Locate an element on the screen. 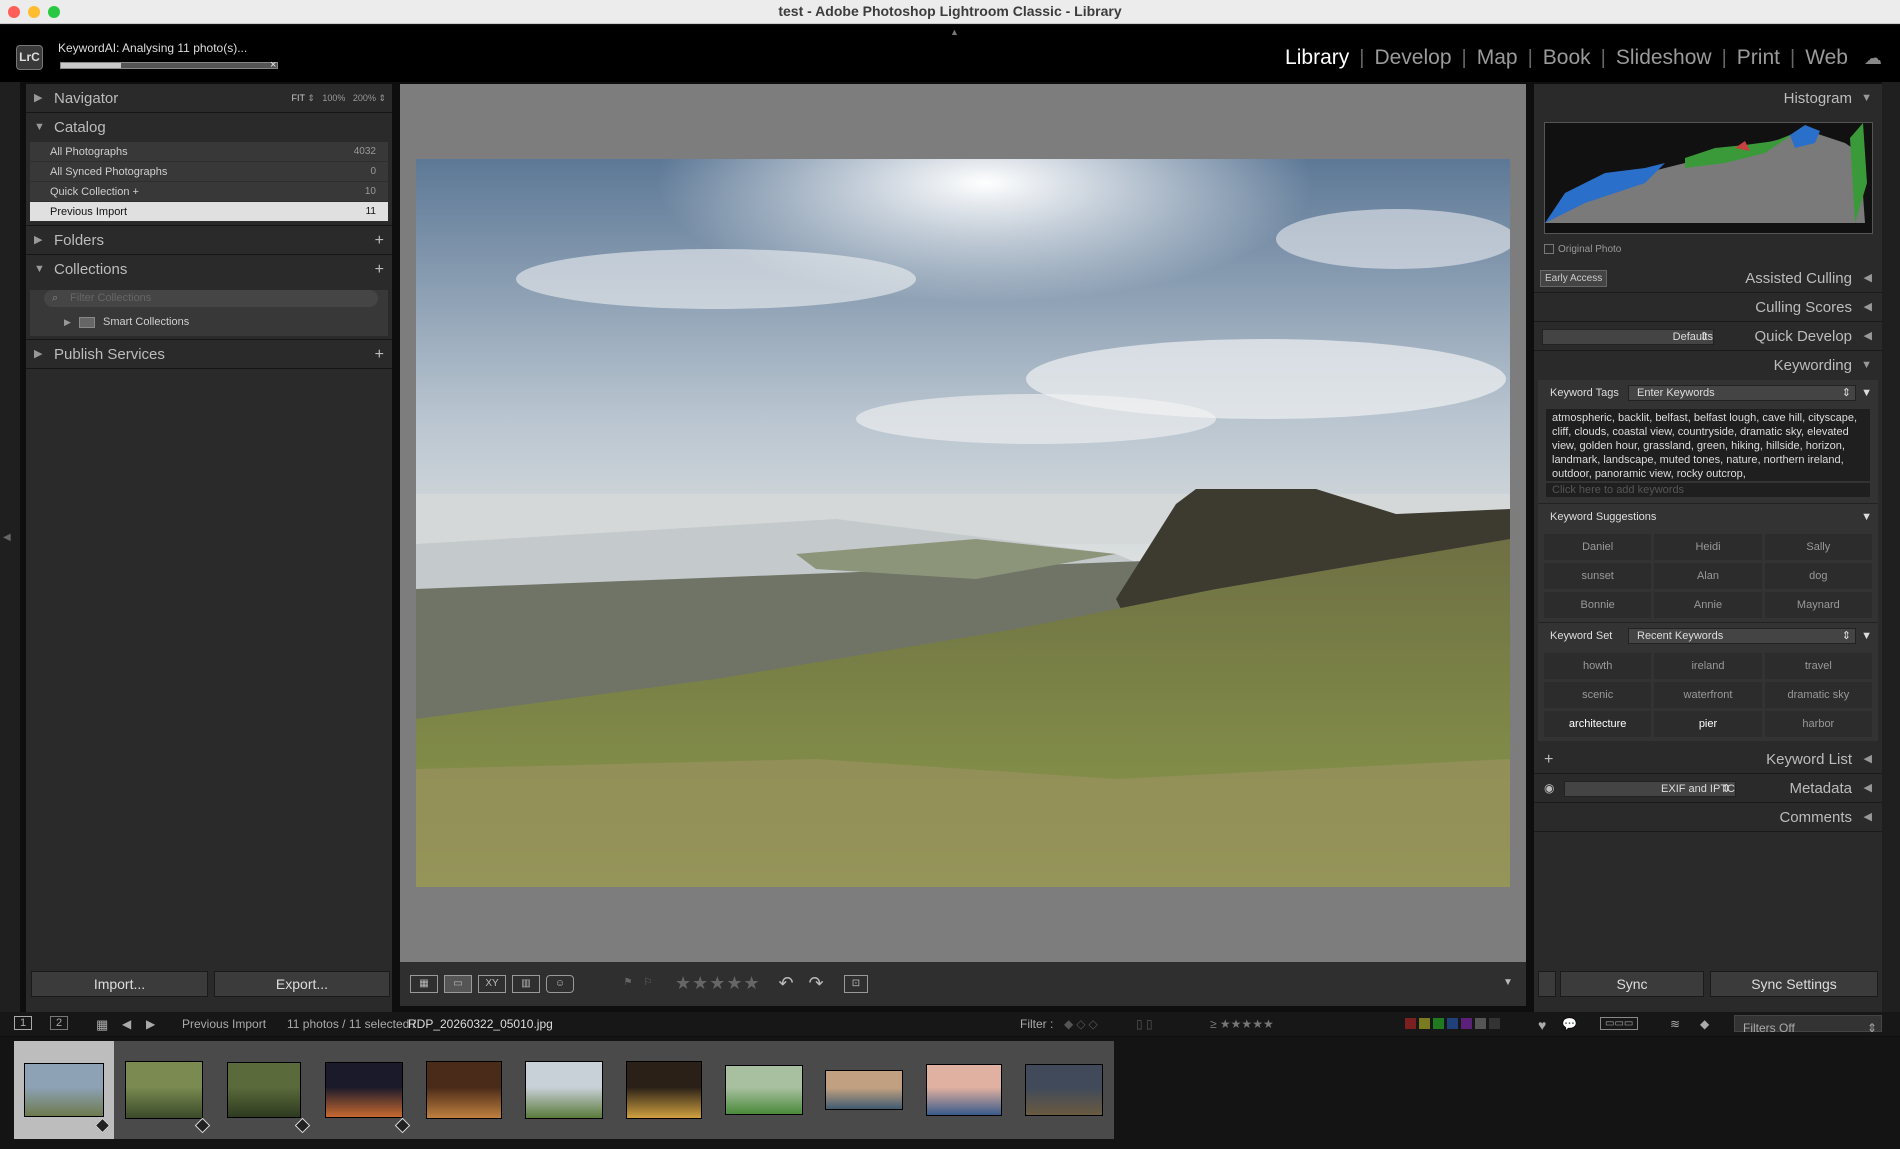 Image resolution: width=1900 pixels, height=1149 pixels. catalog-item-selected: Previous Import 11 is located at coordinates (209, 212).